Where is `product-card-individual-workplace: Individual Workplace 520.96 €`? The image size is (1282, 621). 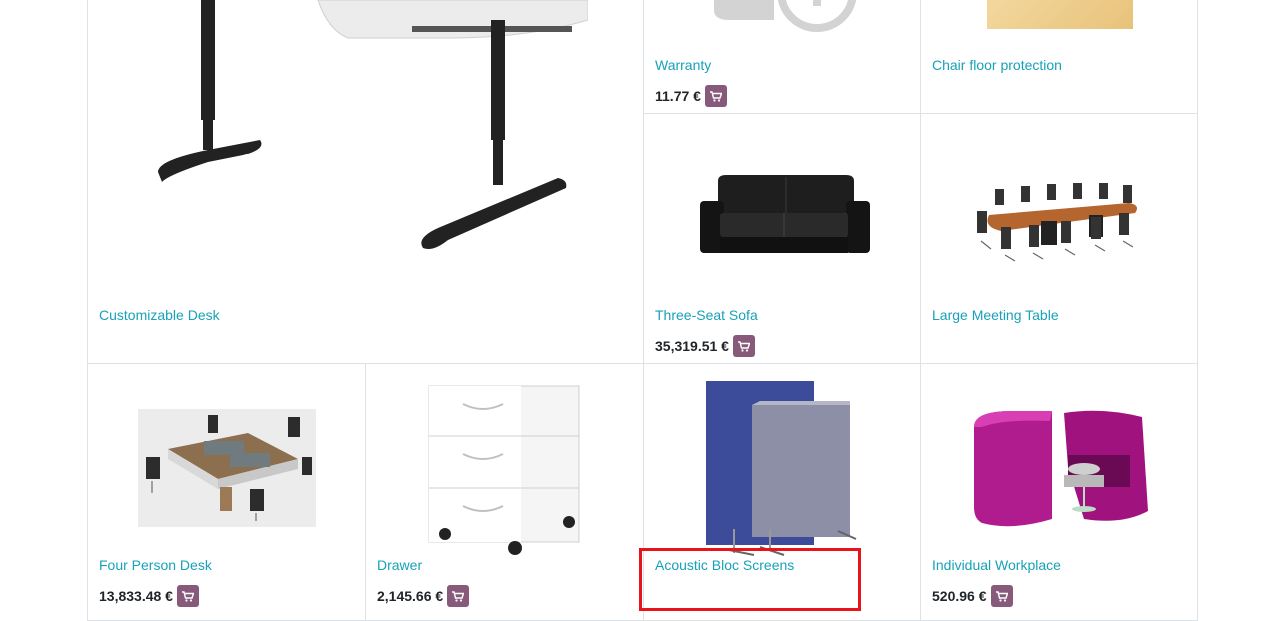 product-card-individual-workplace: Individual Workplace 520.96 € is located at coordinates (1059, 492).